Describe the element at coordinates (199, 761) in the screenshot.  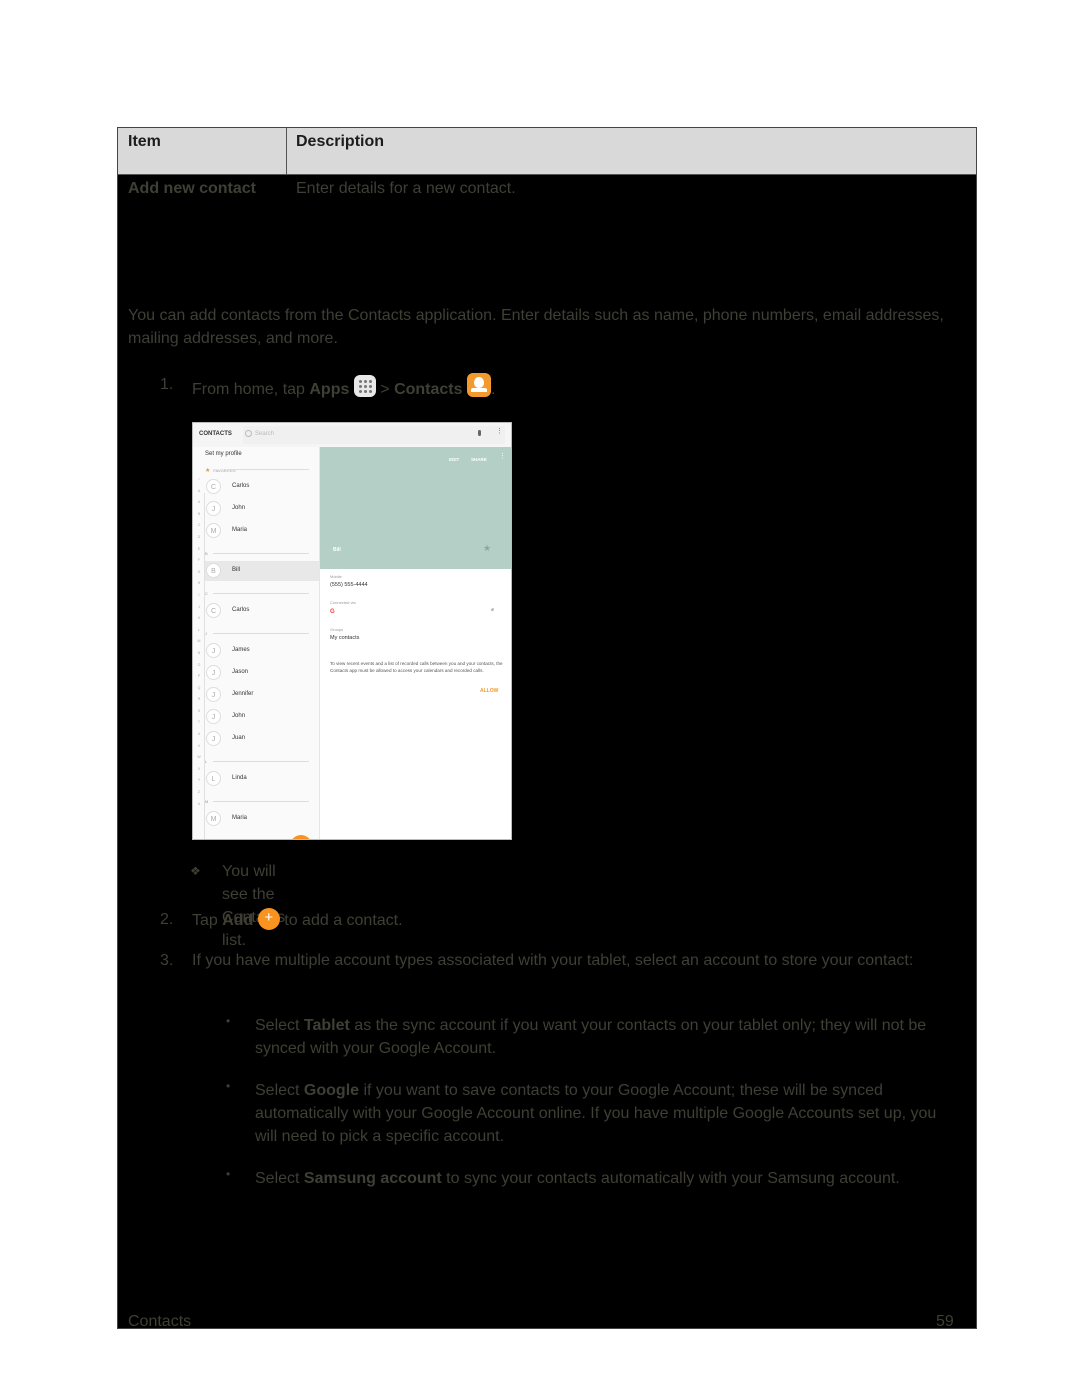
I see `index-letter: W` at that location.